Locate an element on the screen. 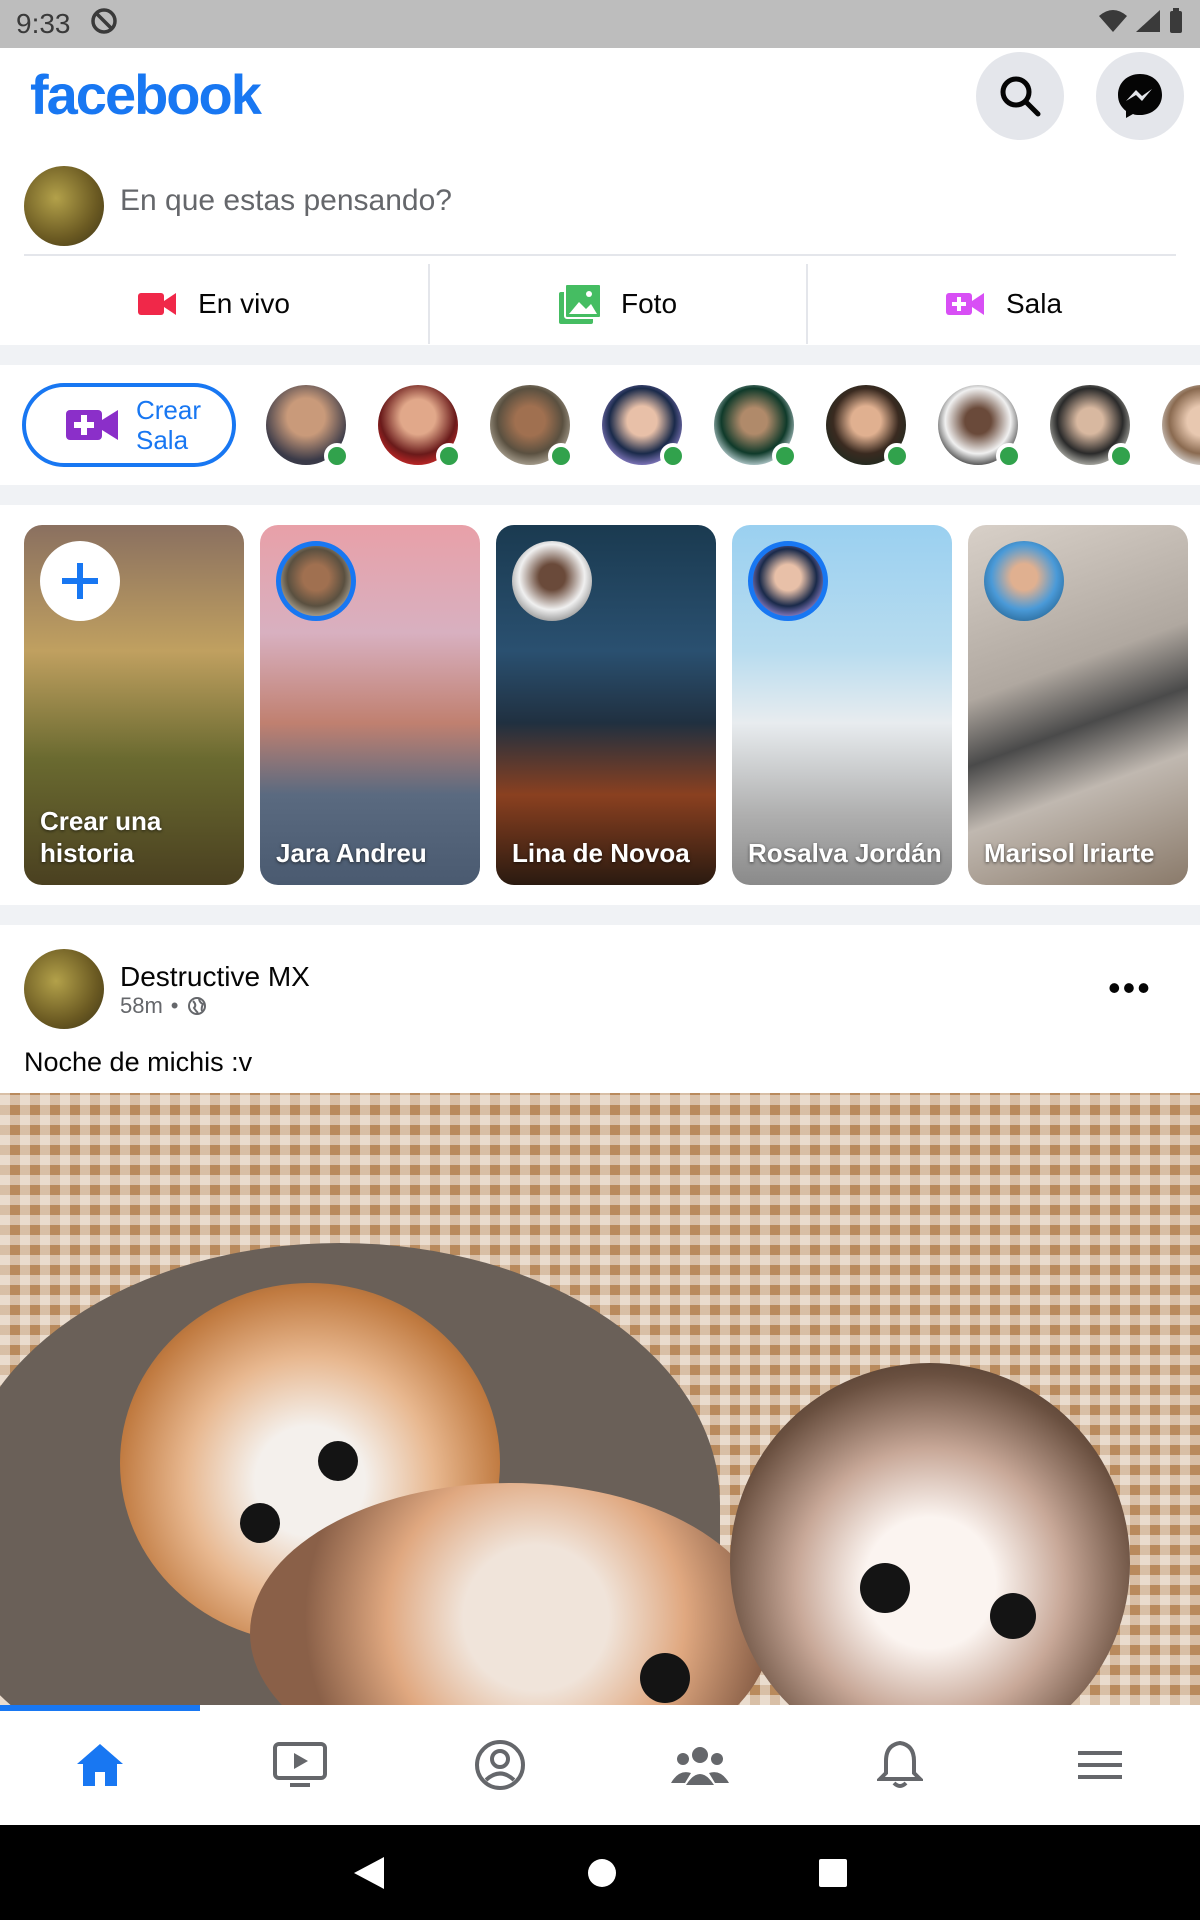 Image resolution: width=1200 pixels, height=1920 pixels. menu-icon is located at coordinates (1100, 1765).